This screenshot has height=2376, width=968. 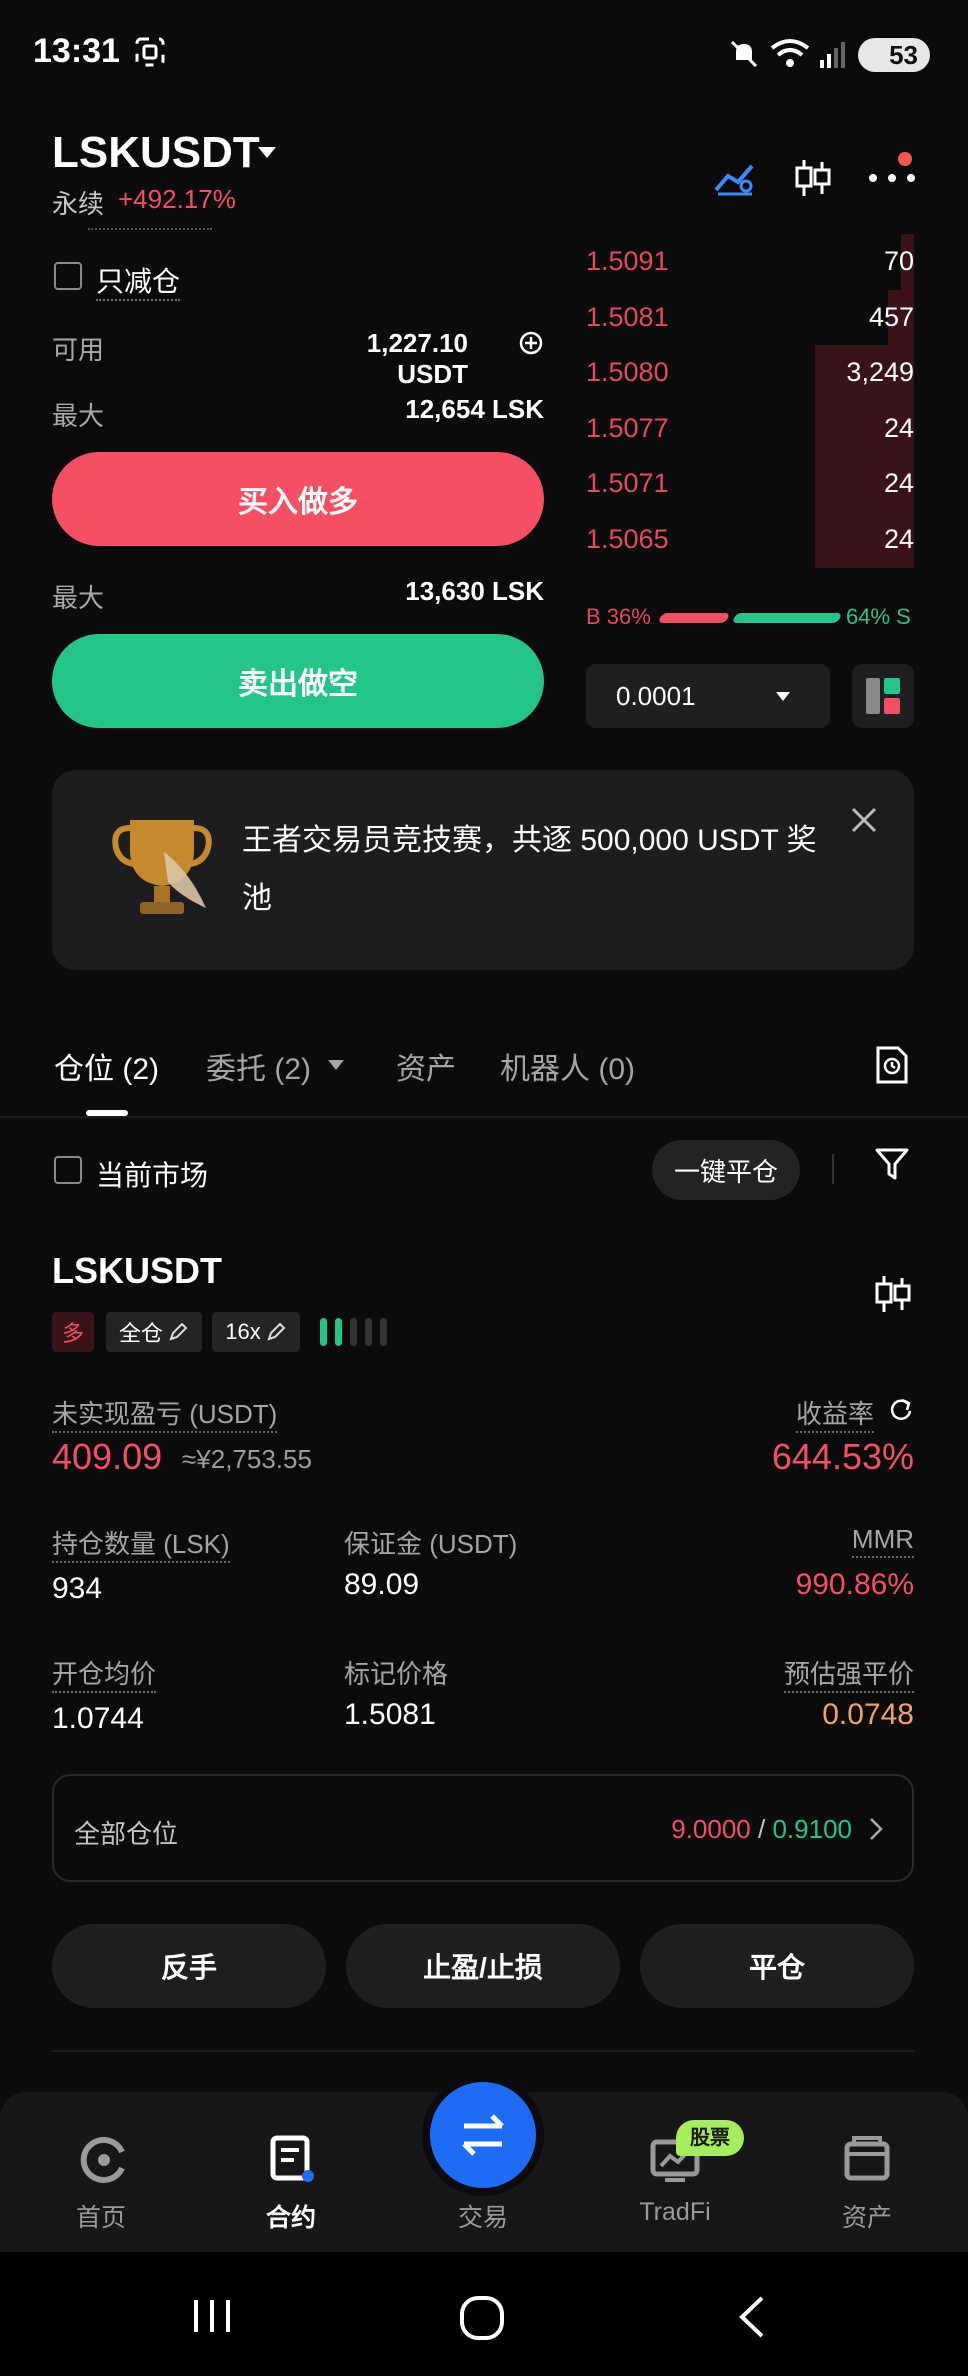 What do you see at coordinates (627, 538) in the screenshot?
I see `ask-price: 1.5065` at bounding box center [627, 538].